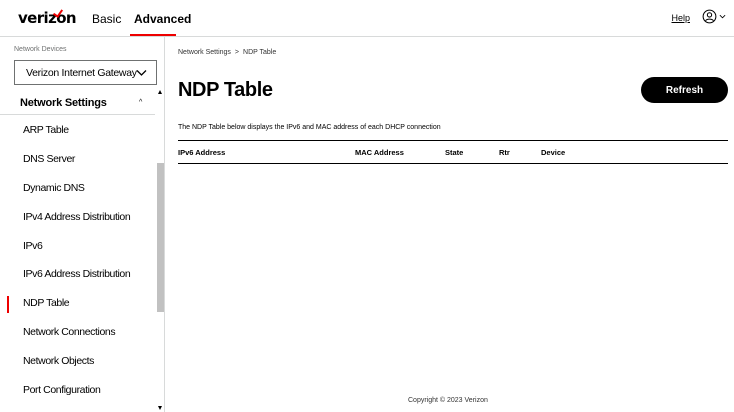 The image size is (734, 412). I want to click on breadcrumb: Network Settings > NDP Table, so click(227, 52).